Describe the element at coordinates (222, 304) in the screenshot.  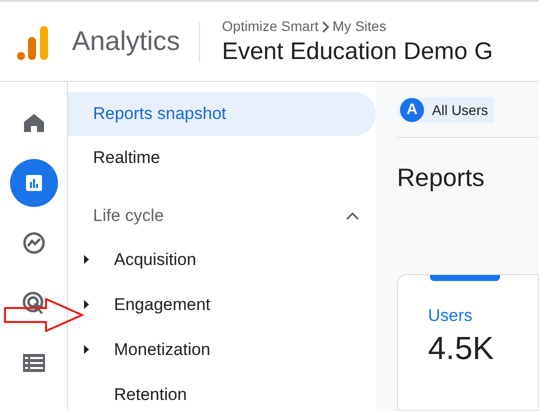
I see `nav-group-item: Engagement` at that location.